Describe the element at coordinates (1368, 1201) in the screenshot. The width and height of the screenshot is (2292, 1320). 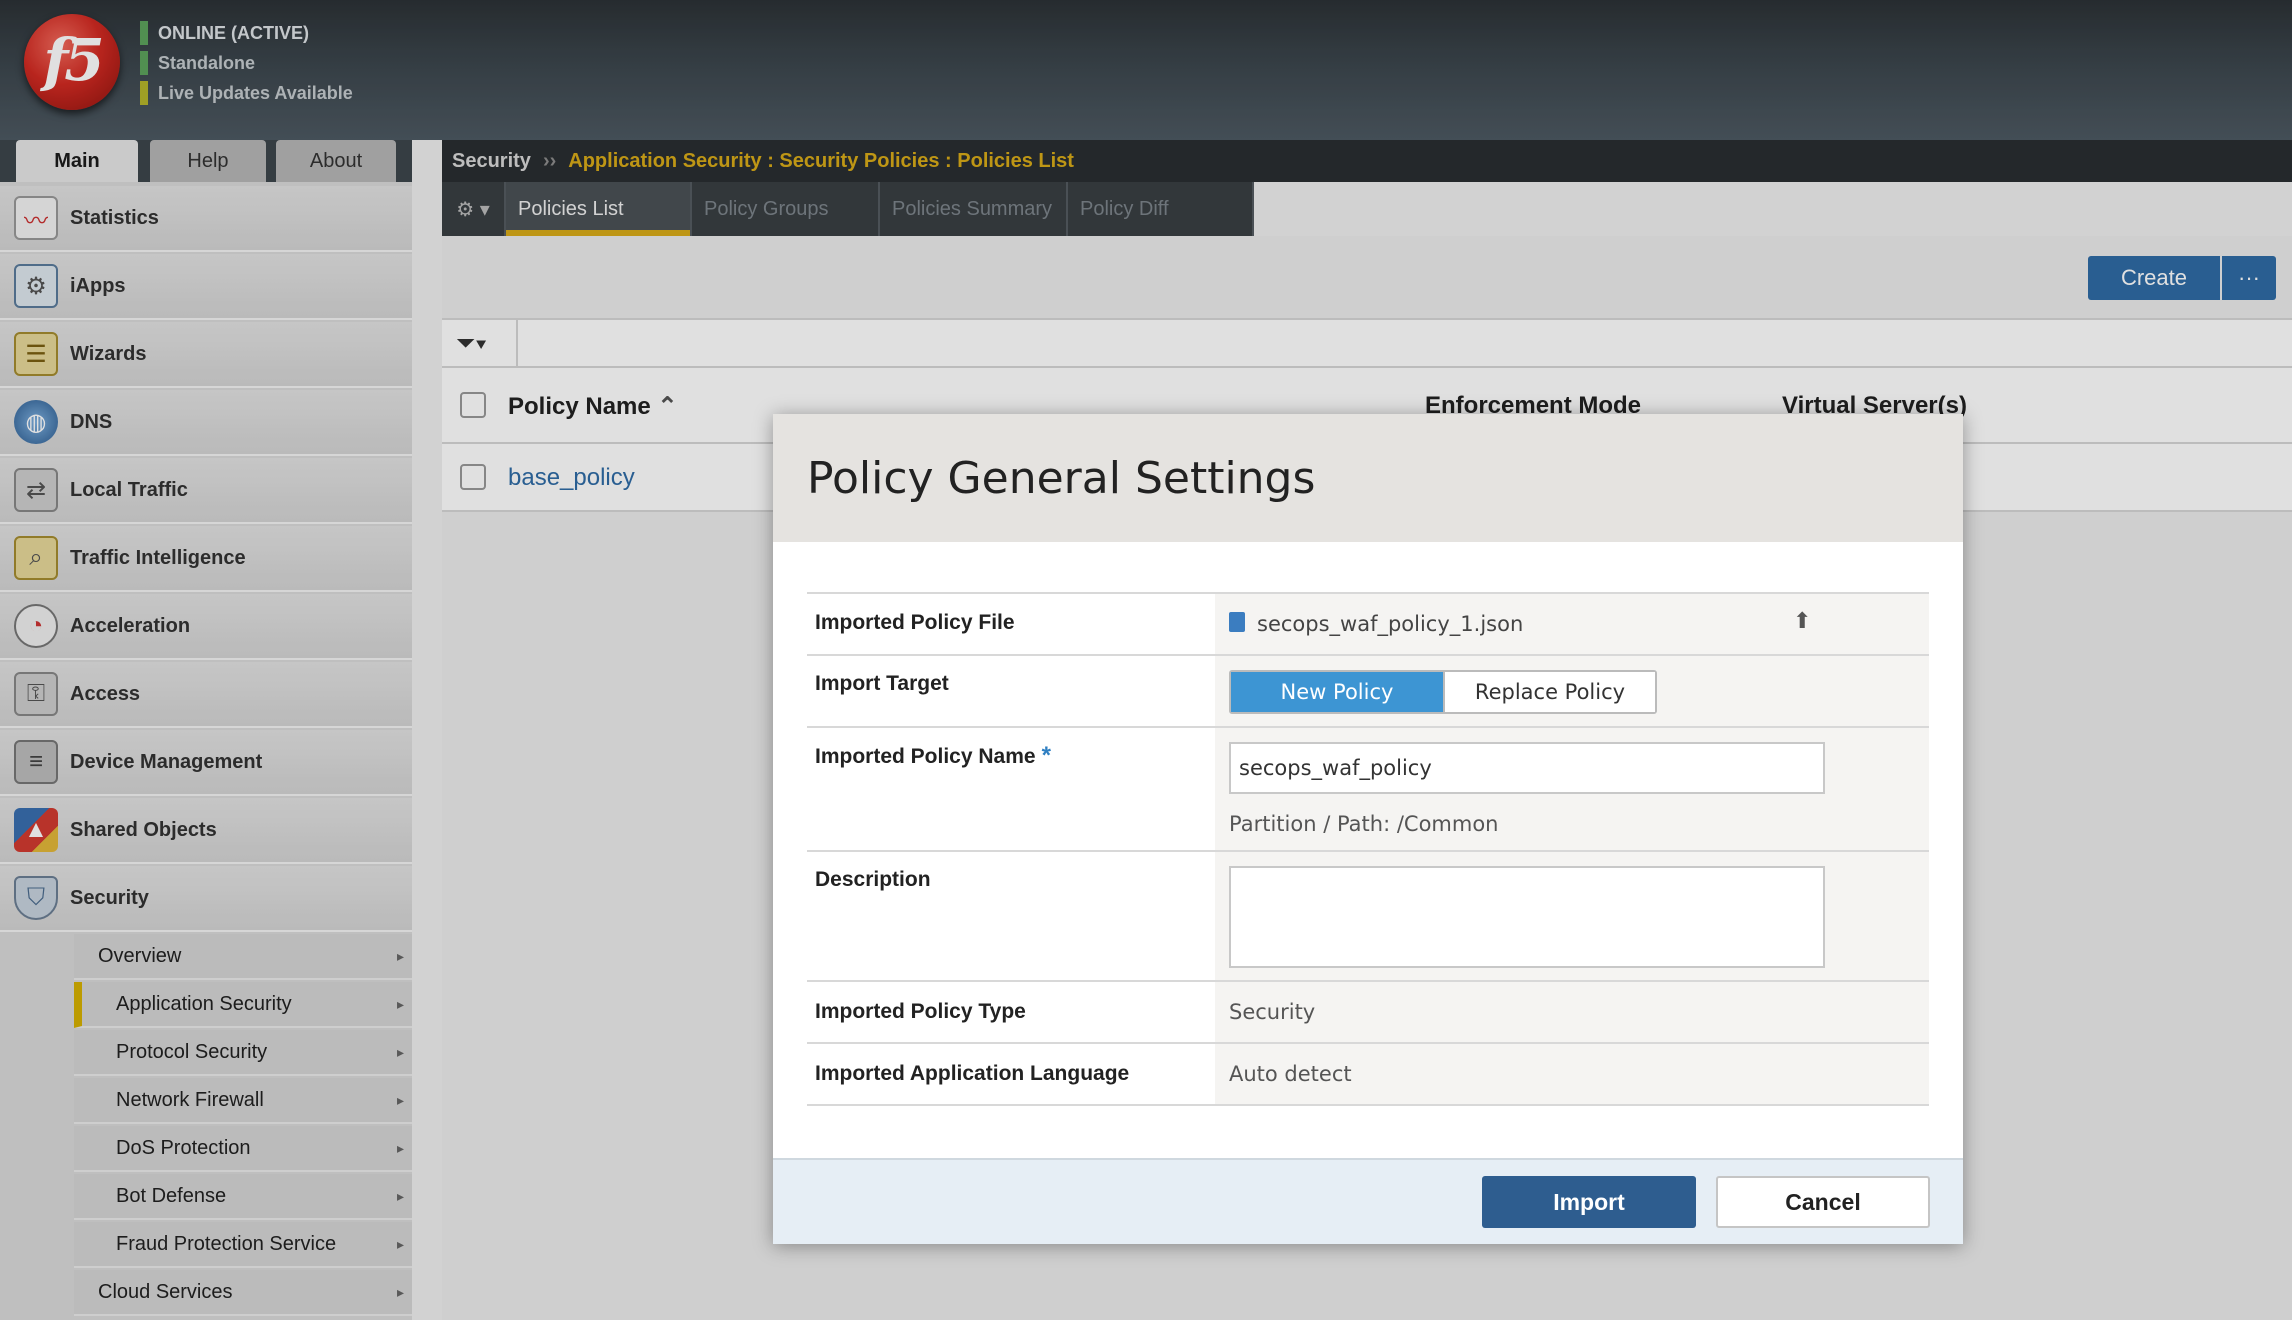
I see `dialog-footer: Import Cancel` at that location.